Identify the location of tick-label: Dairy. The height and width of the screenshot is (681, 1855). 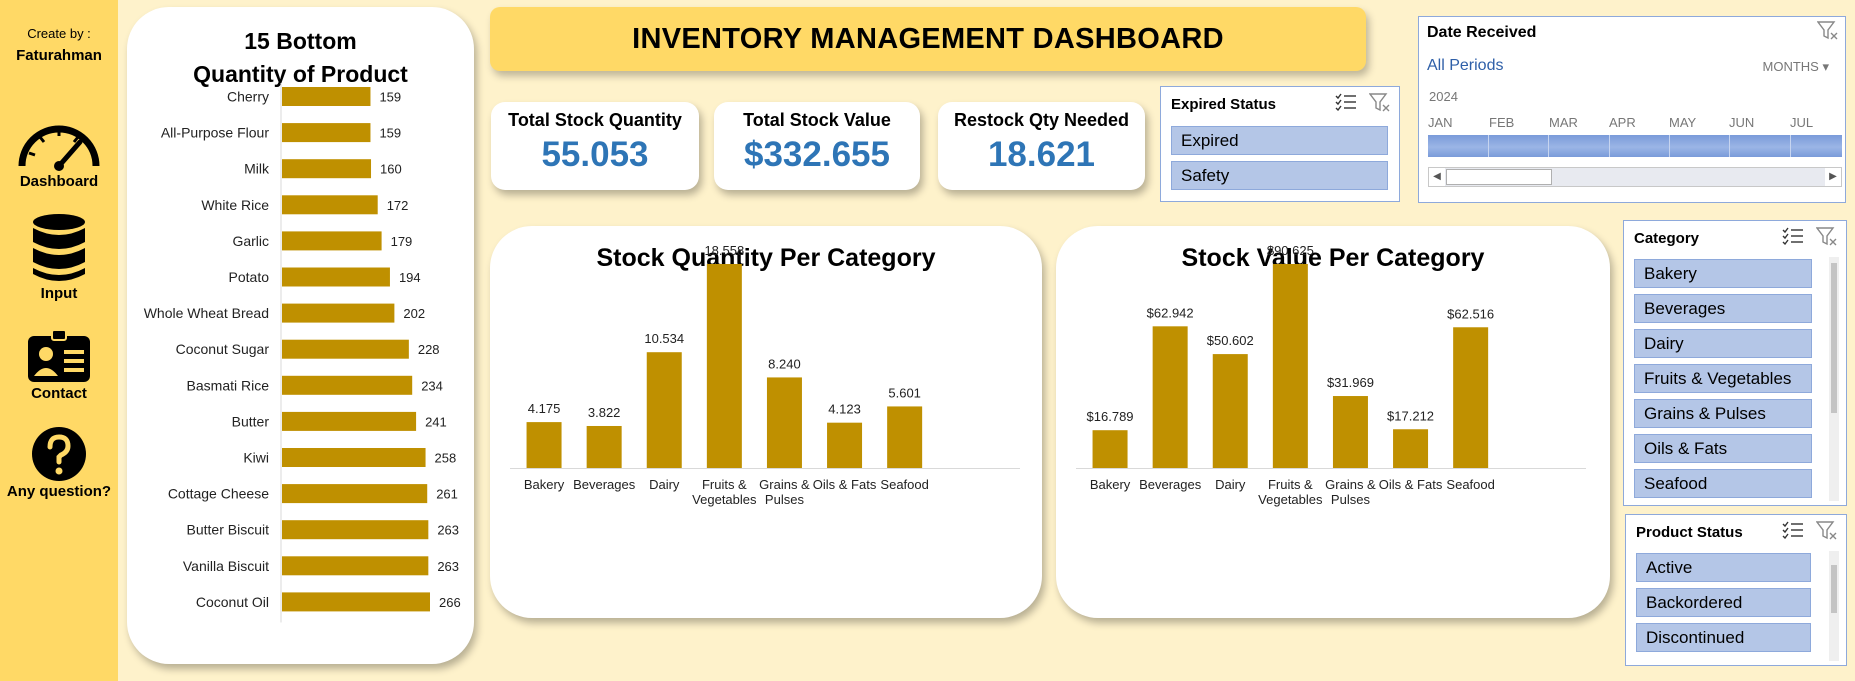
(664, 484).